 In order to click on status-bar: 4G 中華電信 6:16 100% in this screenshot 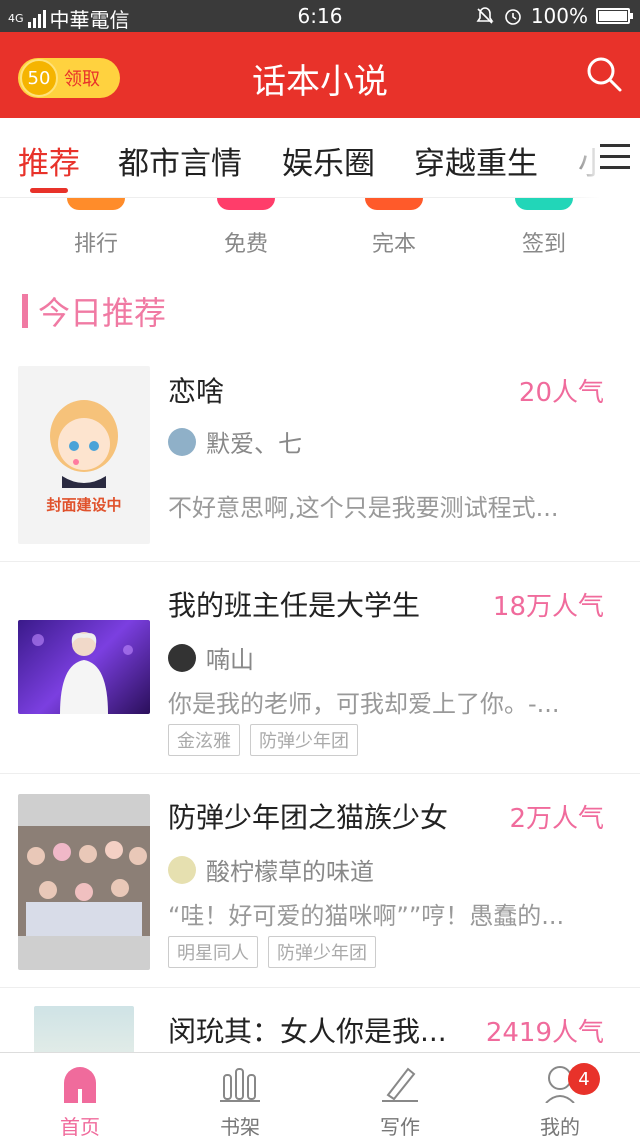, I will do `click(320, 16)`.